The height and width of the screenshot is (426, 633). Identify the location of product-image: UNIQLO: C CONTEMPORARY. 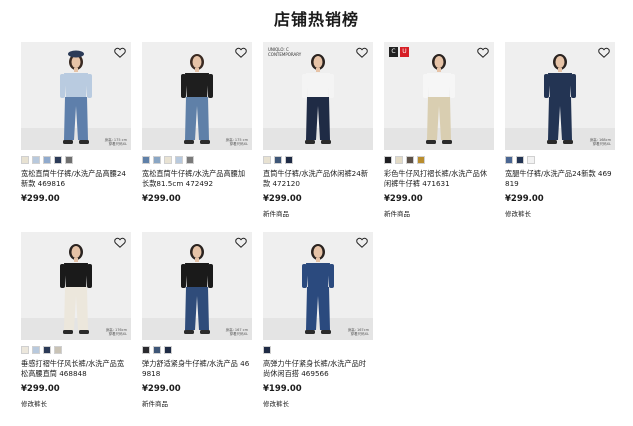
(318, 96).